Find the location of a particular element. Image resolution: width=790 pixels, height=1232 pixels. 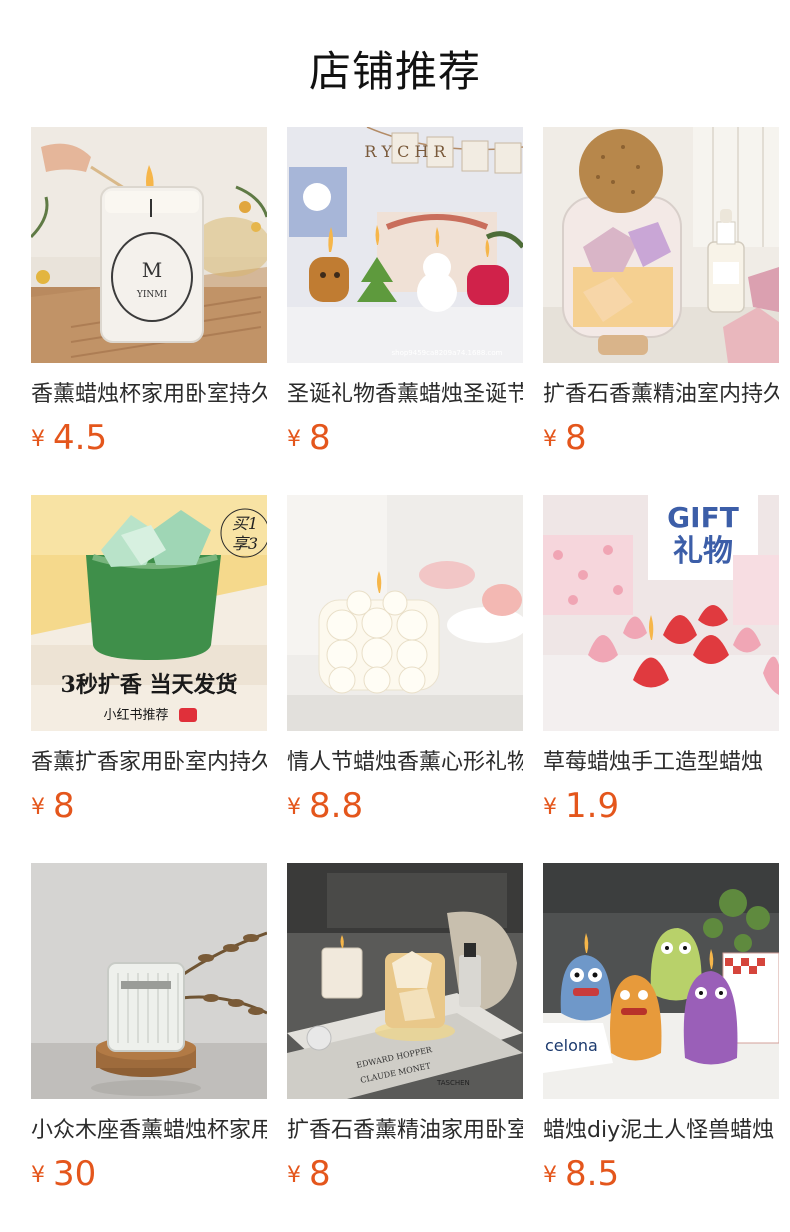

label-logo: M is located at coordinates (152, 270).